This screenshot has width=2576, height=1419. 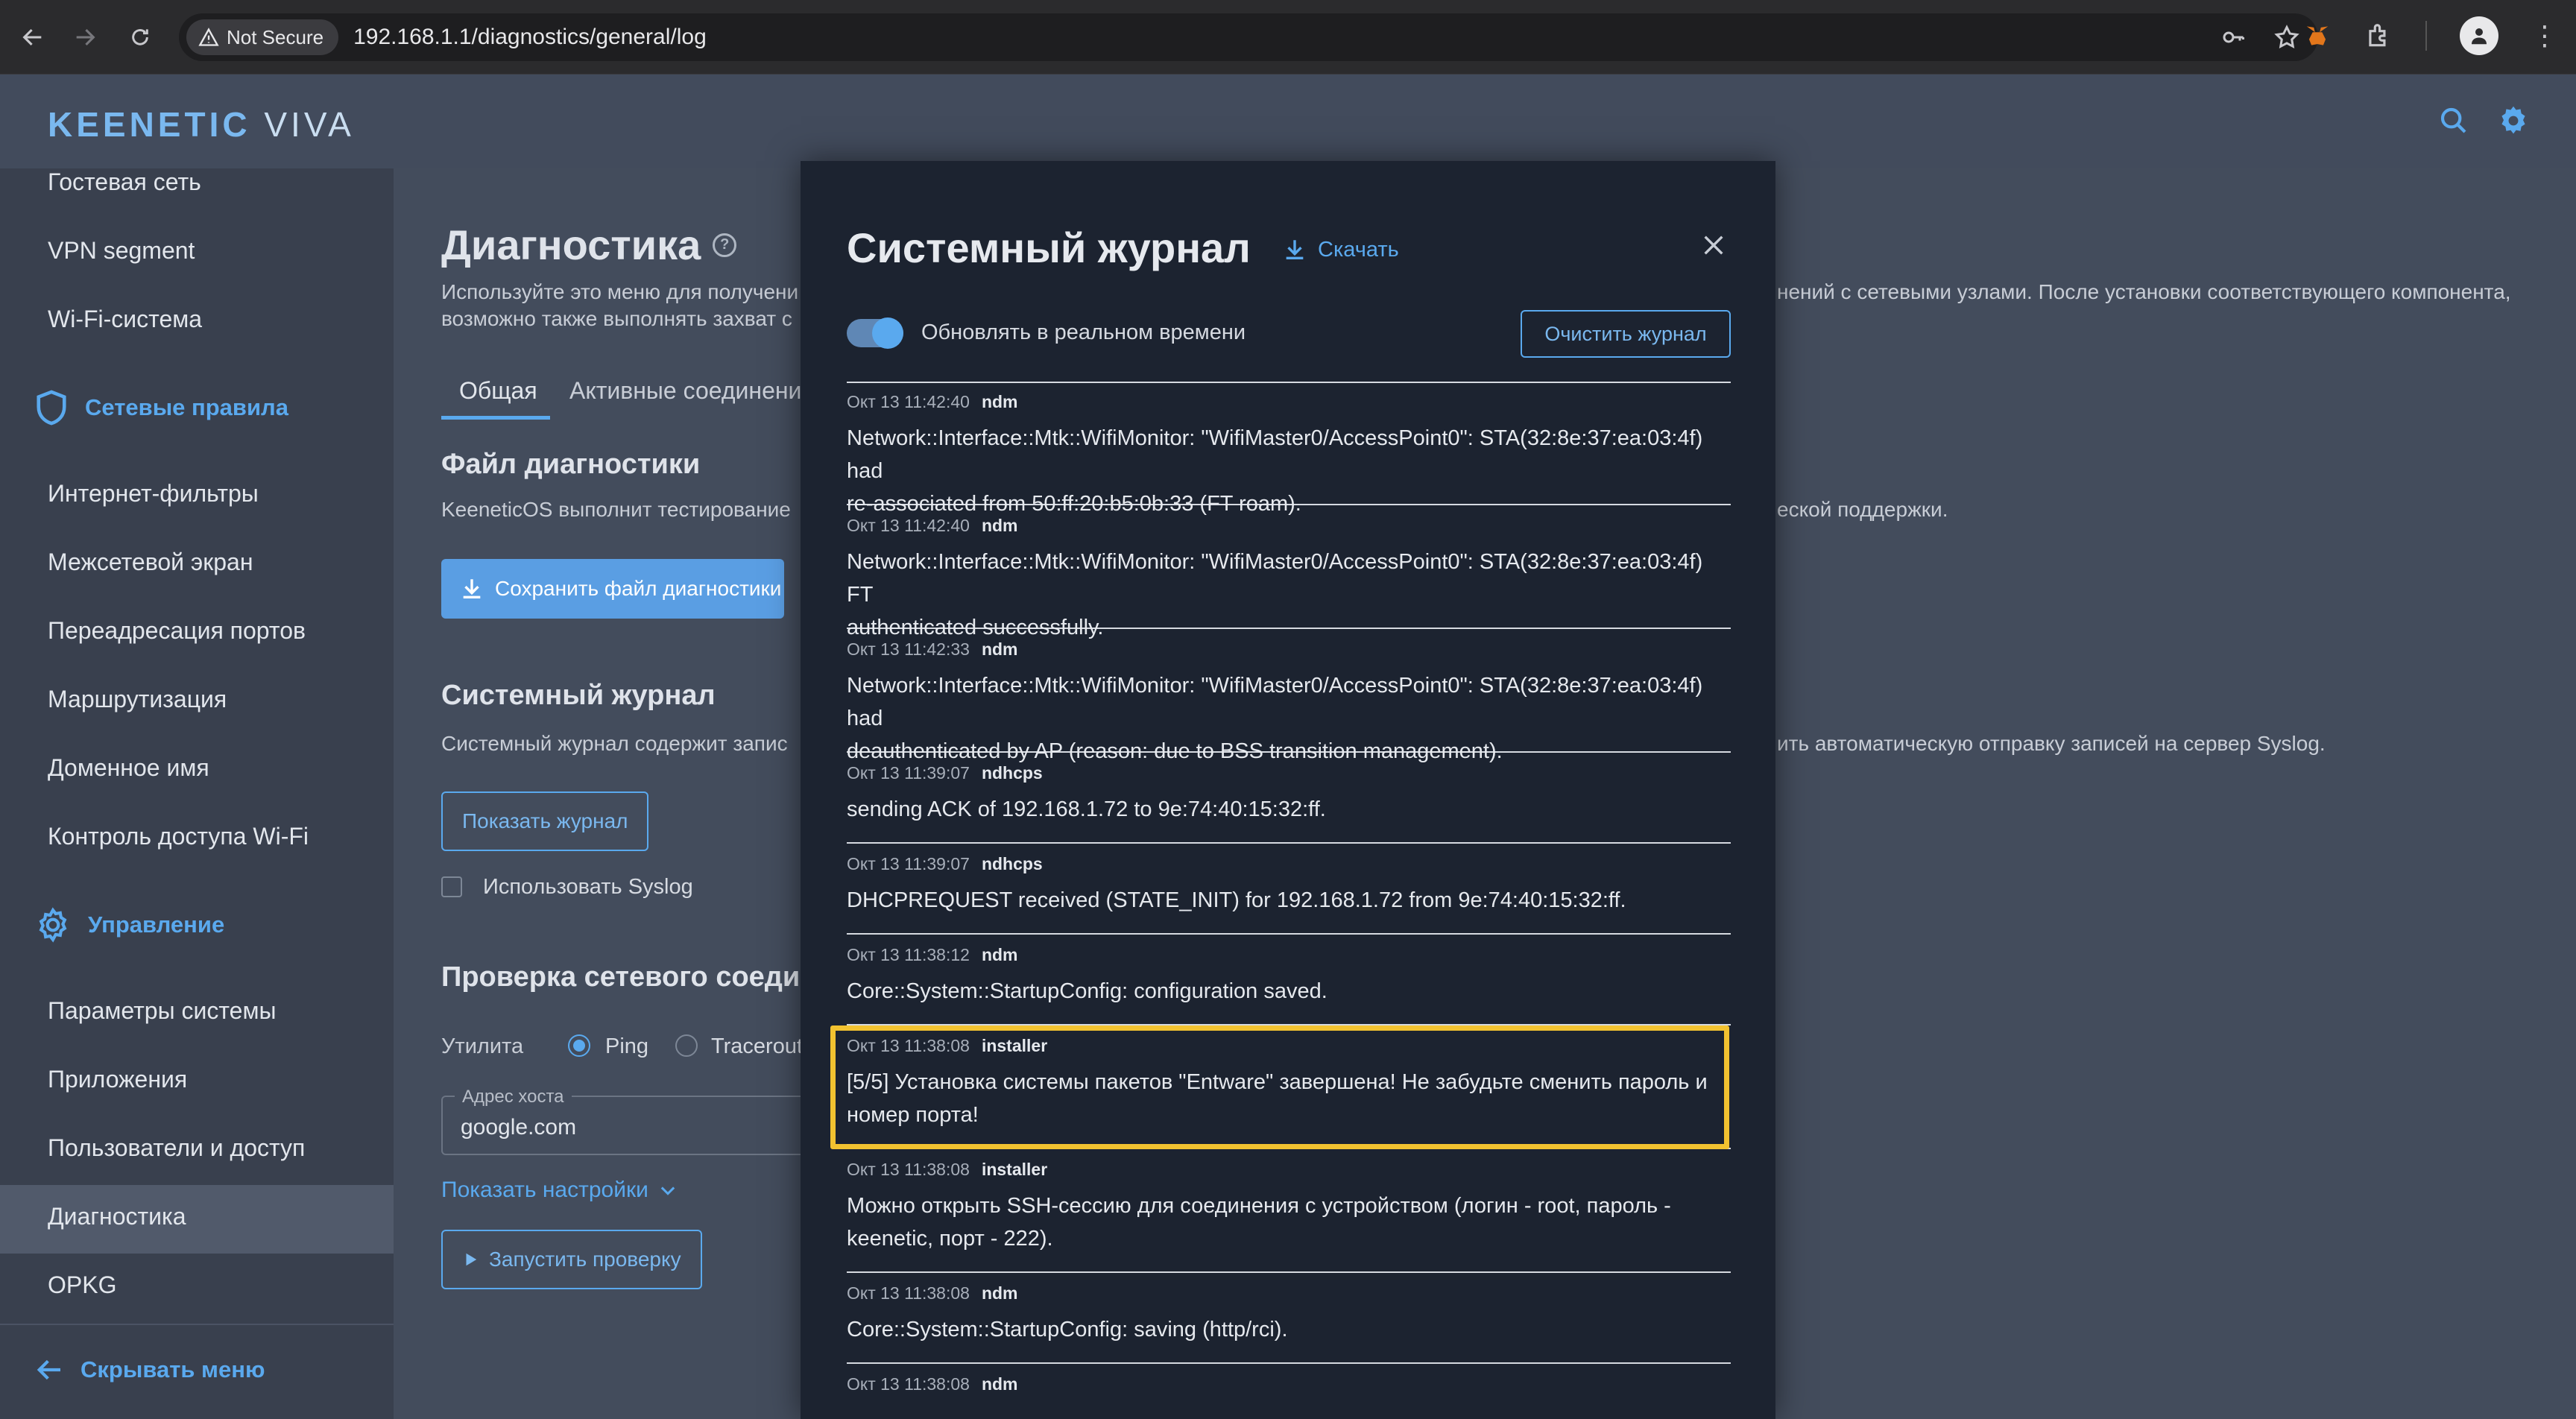 I want to click on brand-logo: KEENETIC VIVA, so click(x=201, y=124).